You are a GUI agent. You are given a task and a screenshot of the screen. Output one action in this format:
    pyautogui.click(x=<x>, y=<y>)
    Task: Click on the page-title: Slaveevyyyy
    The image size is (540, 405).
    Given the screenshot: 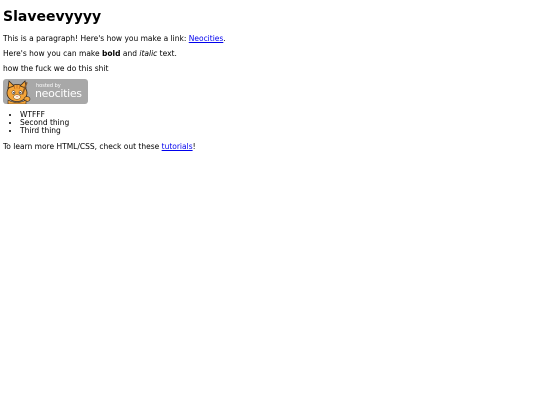 What is the action you would take?
    pyautogui.click(x=52, y=17)
    